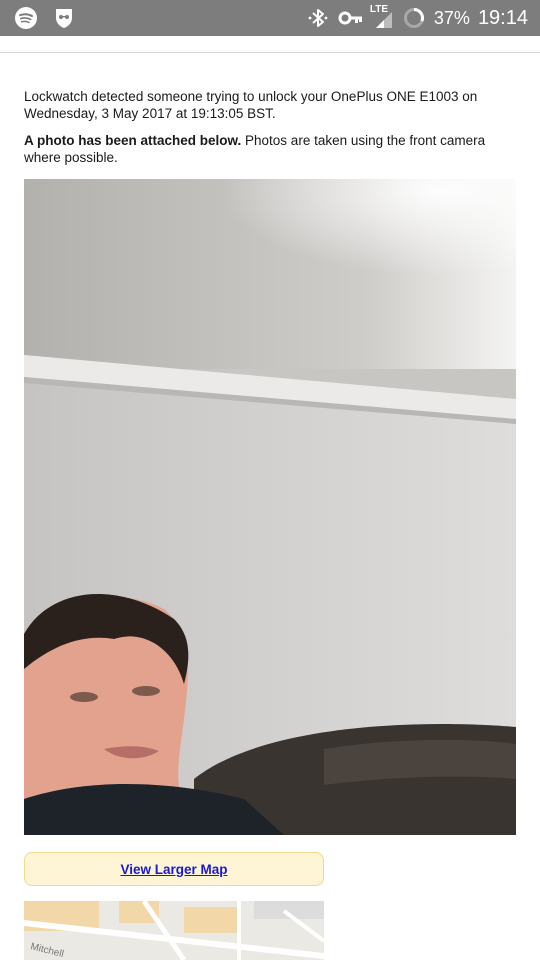 The width and height of the screenshot is (540, 960). What do you see at coordinates (270, 52) in the screenshot?
I see `header-divider` at bounding box center [270, 52].